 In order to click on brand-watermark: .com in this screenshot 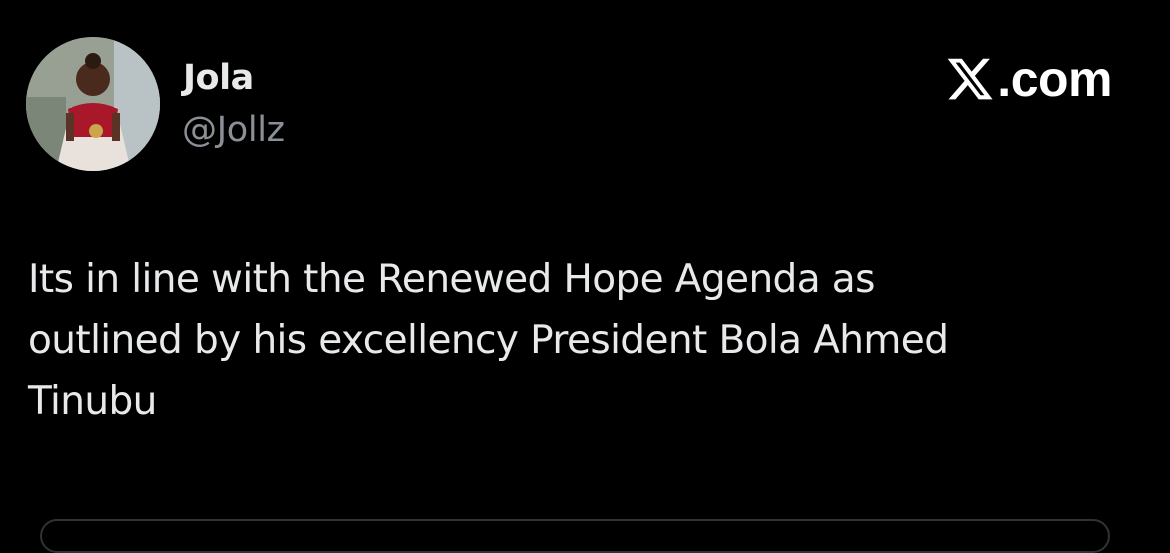, I will do `click(1028, 79)`.